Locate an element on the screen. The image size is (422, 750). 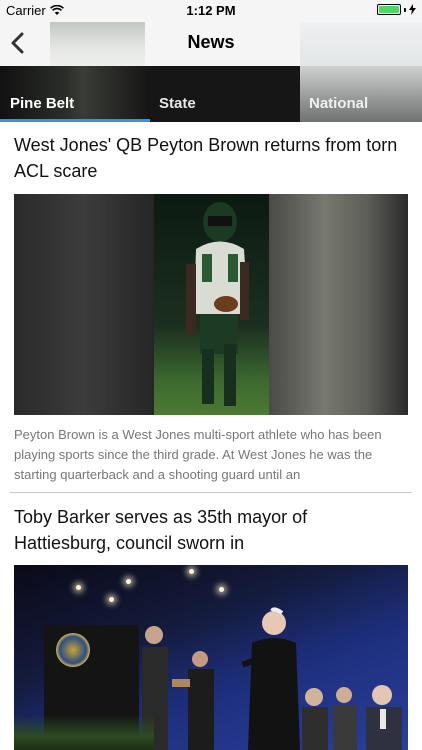
battery-level is located at coordinates (389, 9).